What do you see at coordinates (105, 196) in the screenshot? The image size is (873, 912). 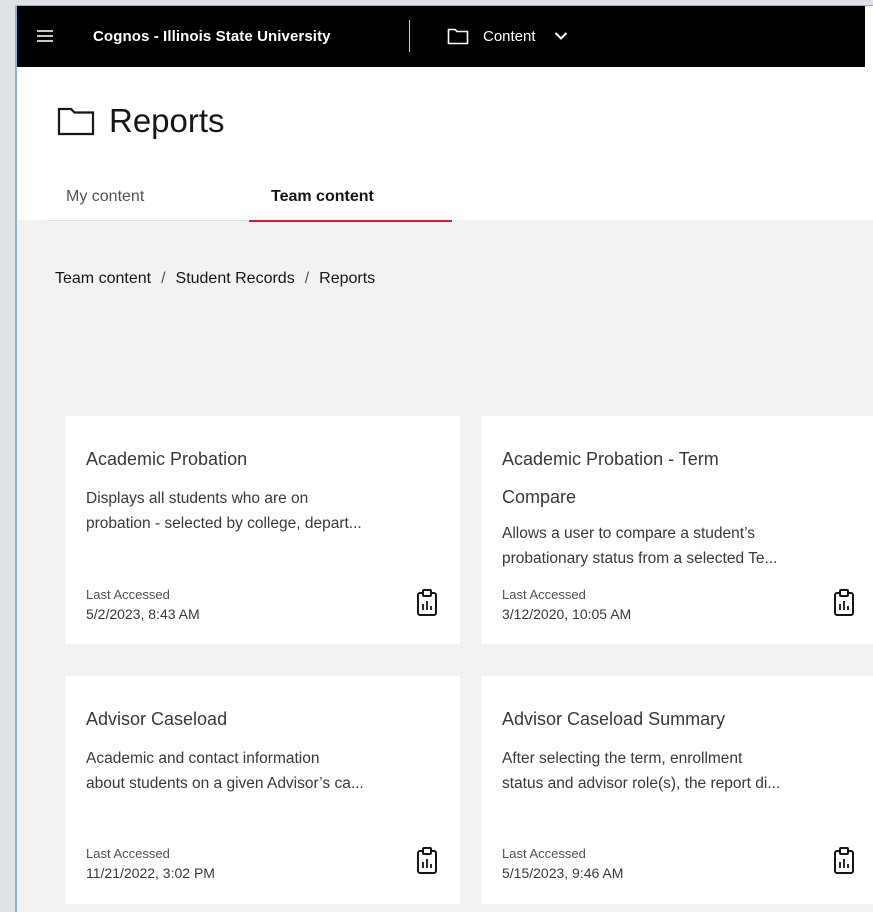 I see `tab-label: My content` at bounding box center [105, 196].